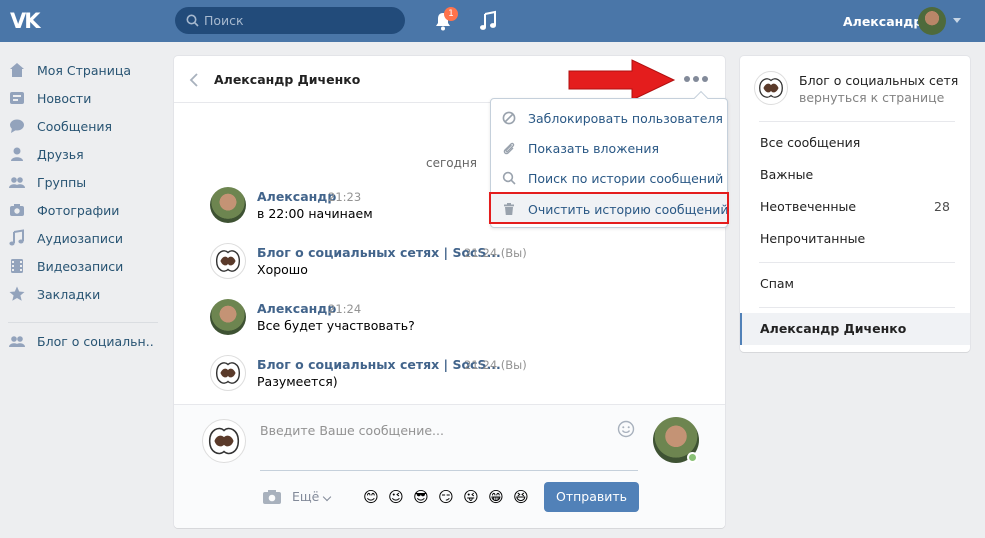  What do you see at coordinates (609, 118) in the screenshot?
I see `menu-item-block-user: Заблокировать пользователя` at bounding box center [609, 118].